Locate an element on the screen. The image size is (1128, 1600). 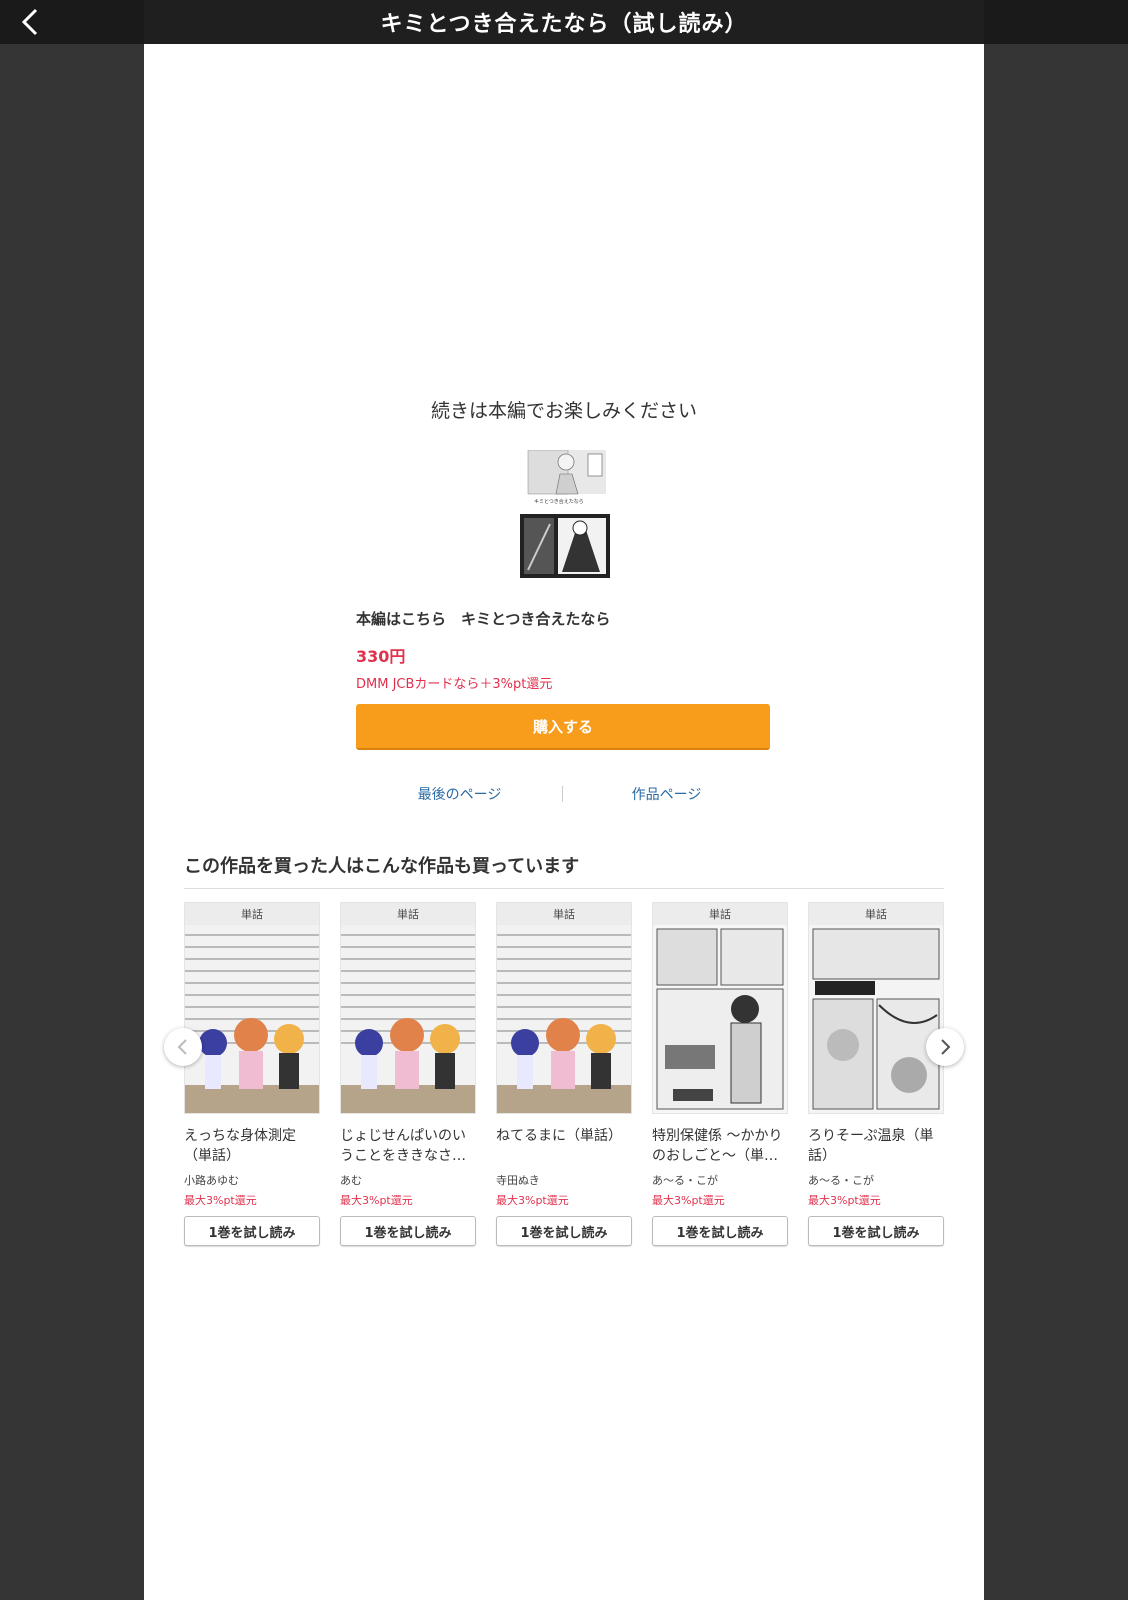
nav-links: 最後のページ 作品ページ is located at coordinates (563, 795).